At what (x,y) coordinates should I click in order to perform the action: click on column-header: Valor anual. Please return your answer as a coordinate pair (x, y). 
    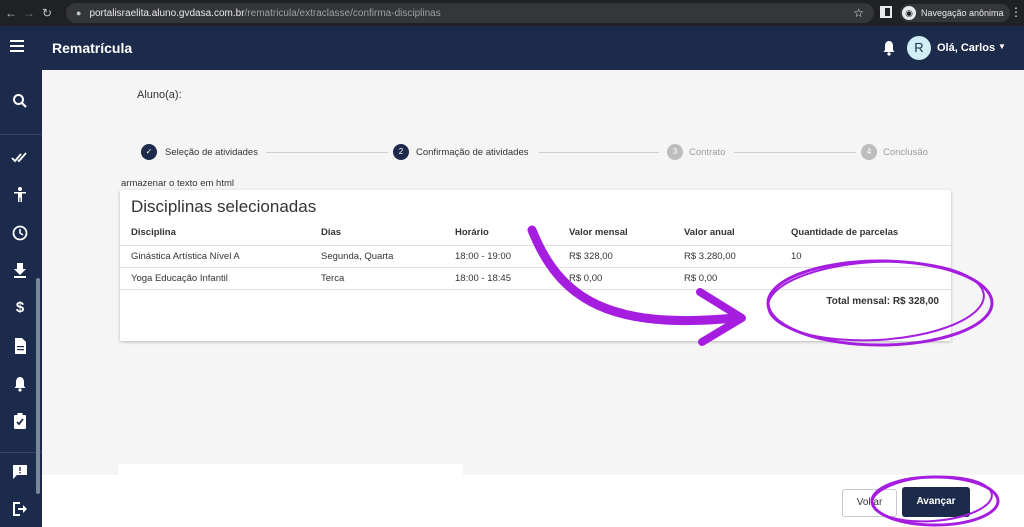
    Looking at the image, I should click on (709, 232).